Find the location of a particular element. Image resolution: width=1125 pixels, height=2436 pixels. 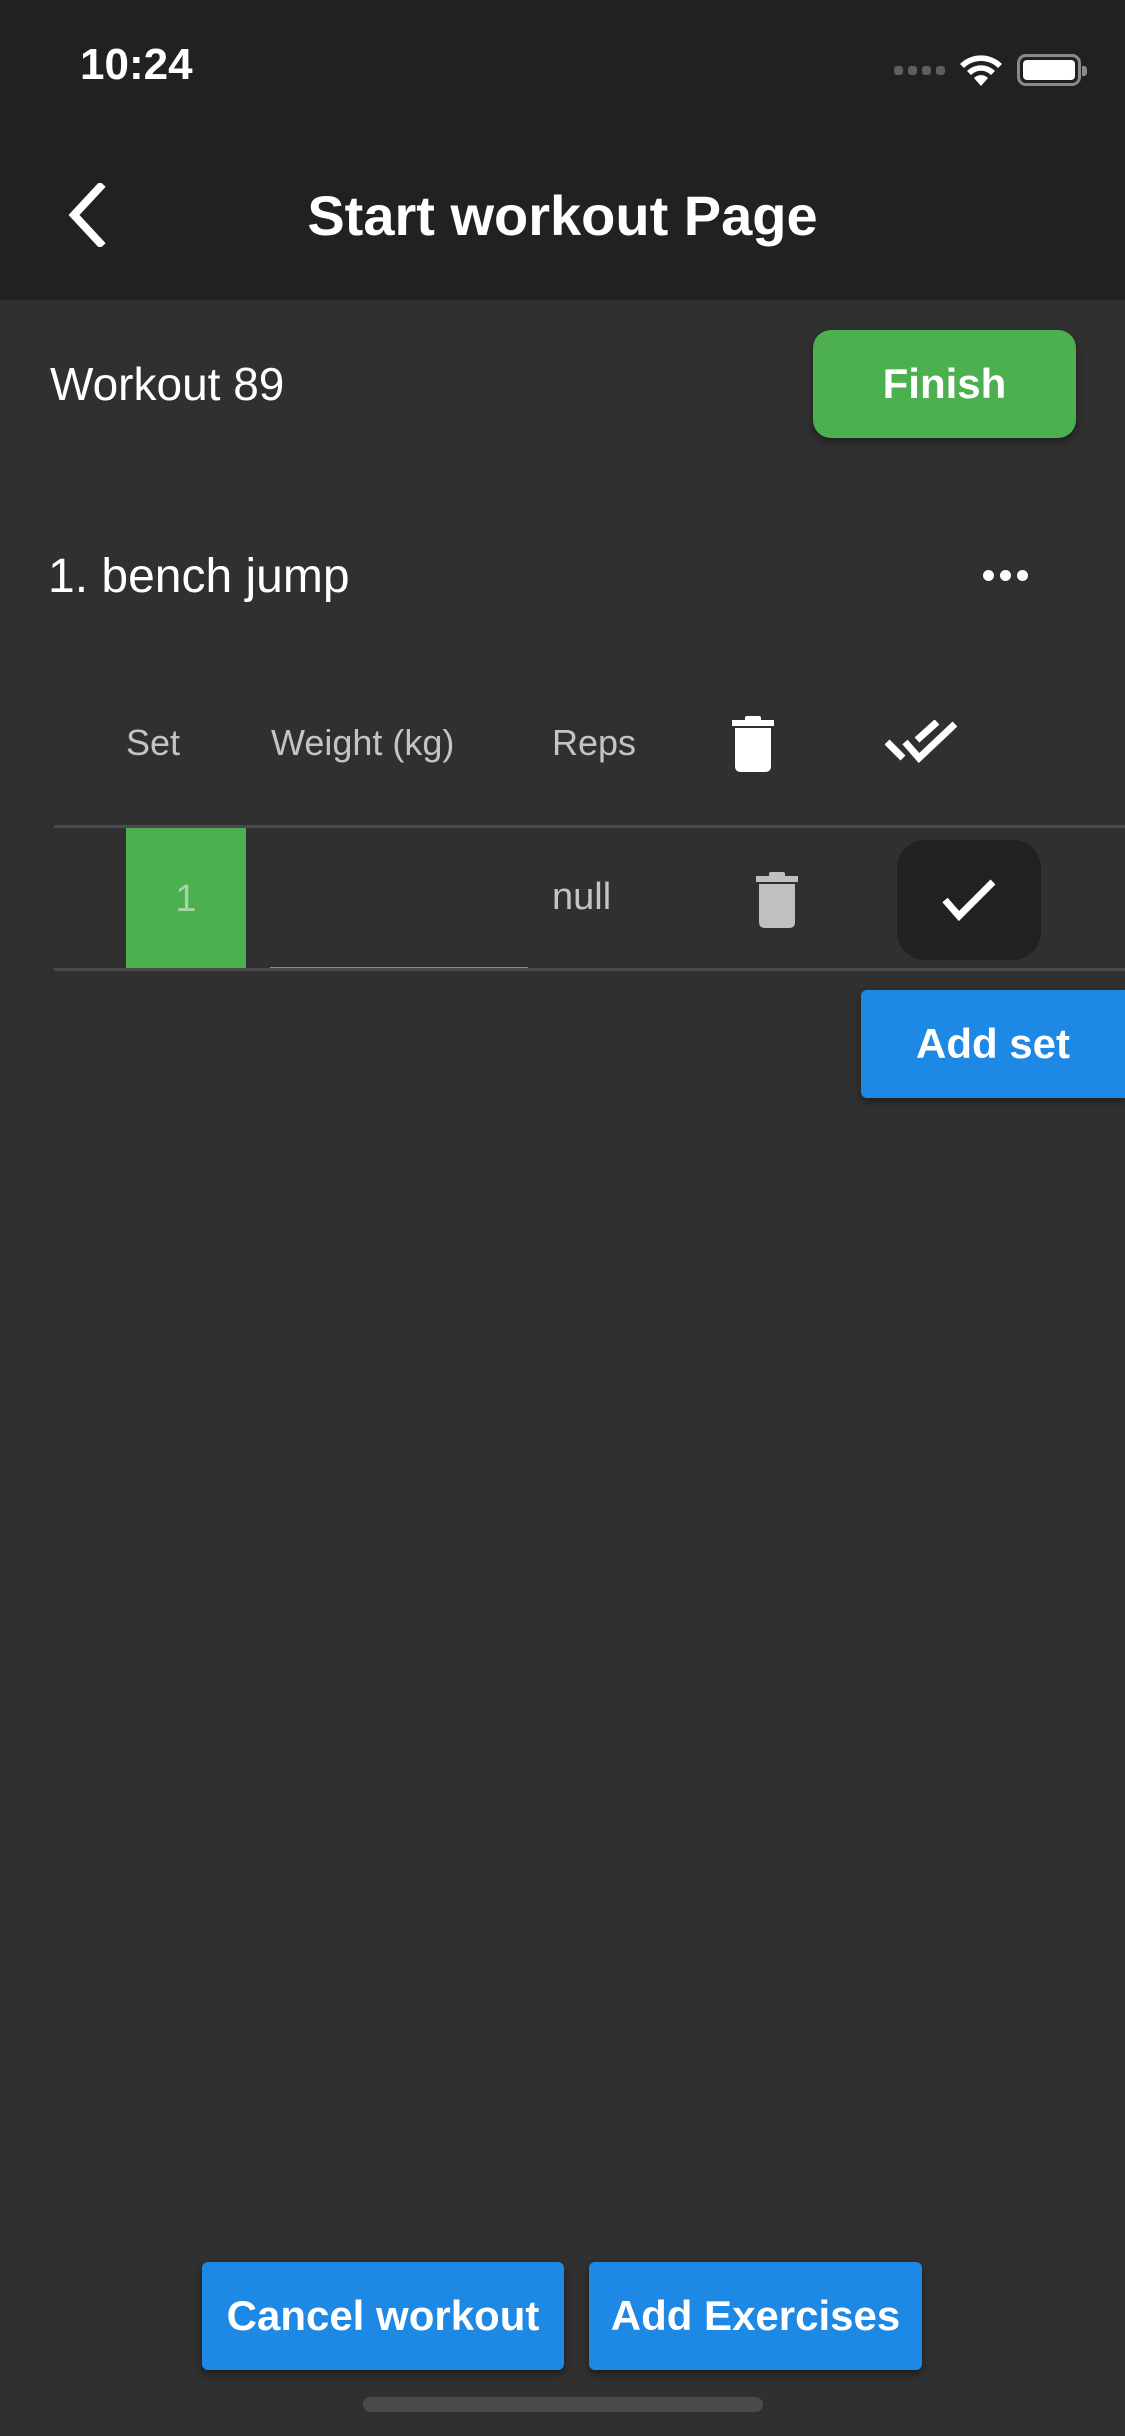

status-time: 10:24 is located at coordinates (136, 64).